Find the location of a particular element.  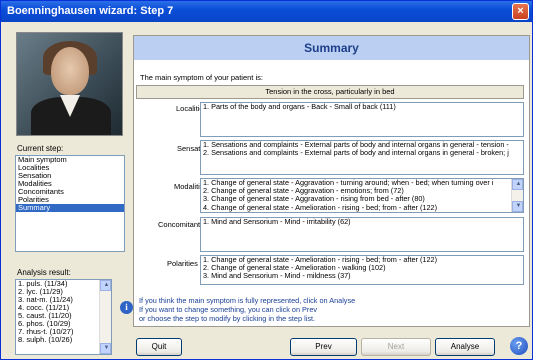

portrait-face is located at coordinates (70, 71).